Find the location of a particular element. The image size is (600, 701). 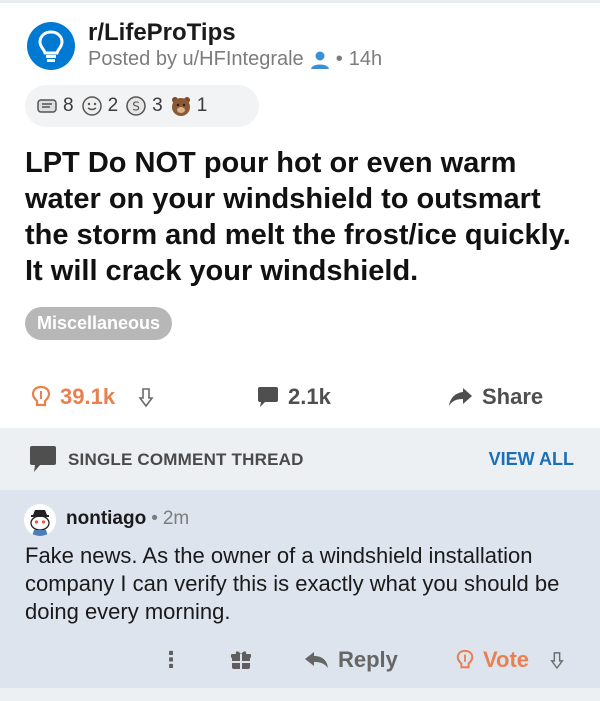

commenter-avatar is located at coordinates (40, 520).